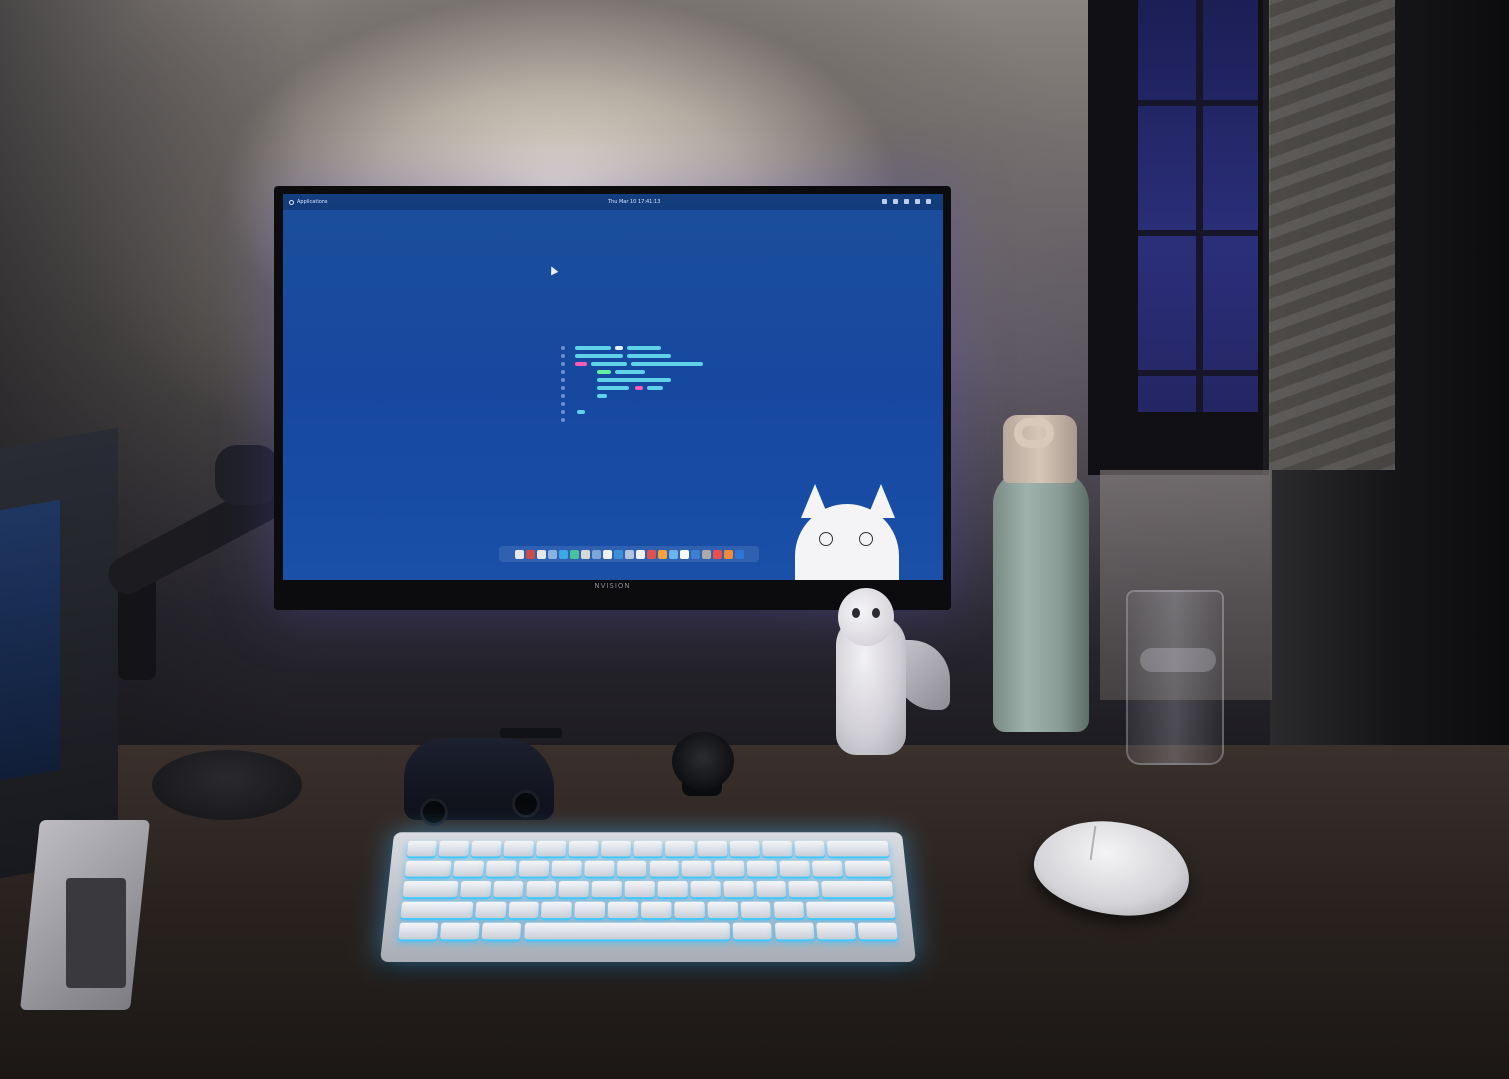 The height and width of the screenshot is (1079, 1509). What do you see at coordinates (247, 475) in the screenshot?
I see `monitor-arm-joint` at bounding box center [247, 475].